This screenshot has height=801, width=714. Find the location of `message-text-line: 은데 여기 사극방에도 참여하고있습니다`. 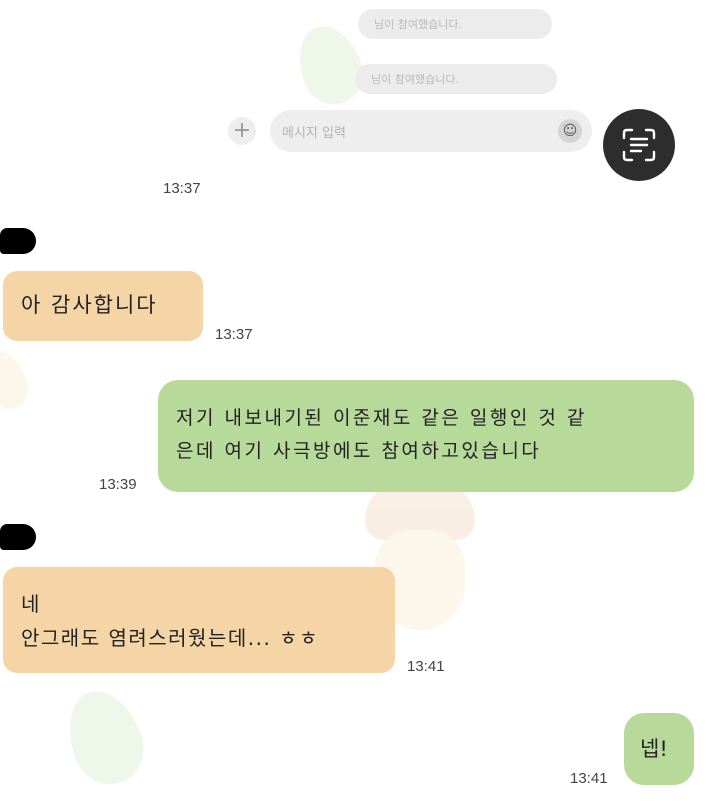

message-text-line: 은데 여기 사극방에도 참여하고있습니다 is located at coordinates (359, 451).